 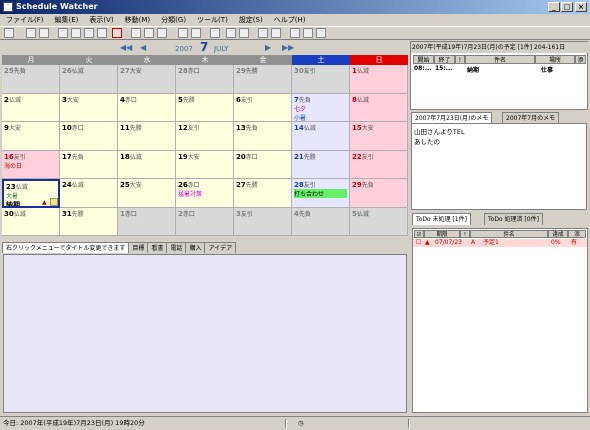 I want to click on save-icon, so click(x=89, y=33).